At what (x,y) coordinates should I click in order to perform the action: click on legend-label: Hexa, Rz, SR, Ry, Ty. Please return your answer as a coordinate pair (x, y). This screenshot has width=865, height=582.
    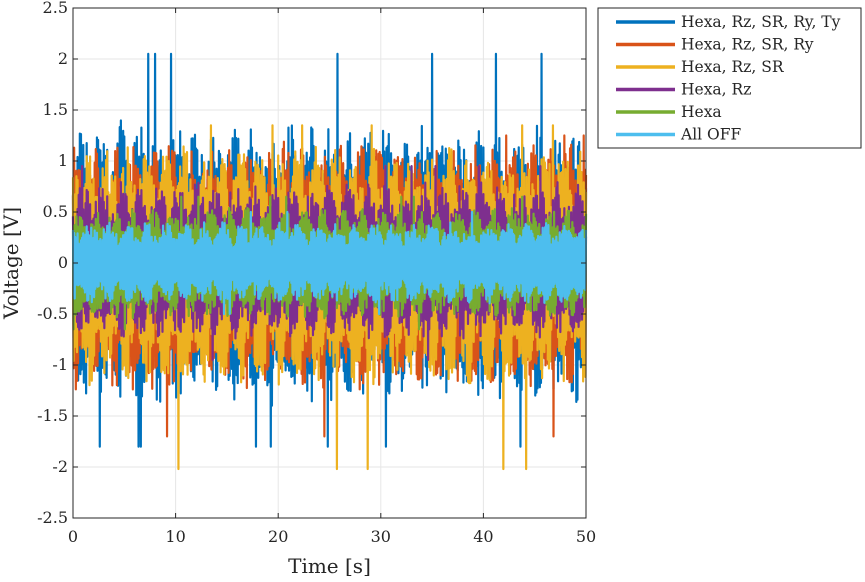
    Looking at the image, I should click on (761, 22).